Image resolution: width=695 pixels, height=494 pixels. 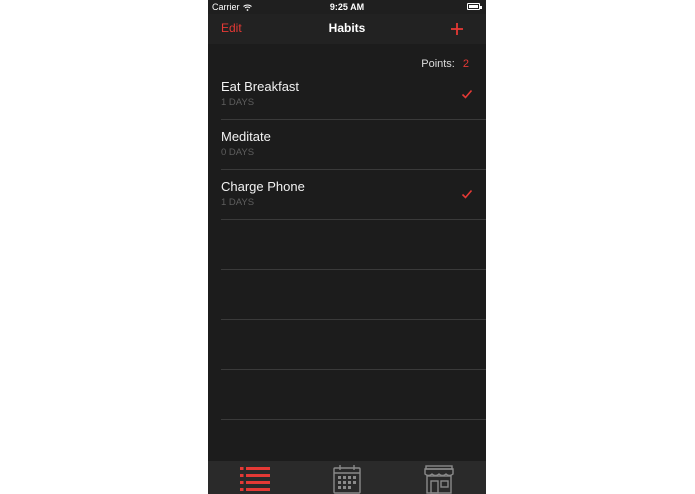 I want to click on plus-icon, so click(x=457, y=29).